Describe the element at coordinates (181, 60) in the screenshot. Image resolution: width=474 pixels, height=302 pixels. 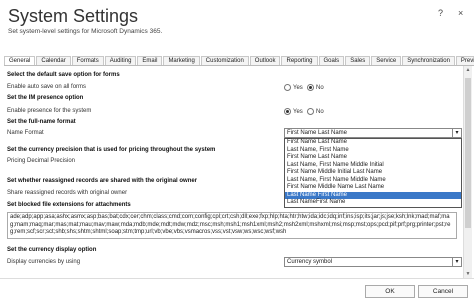
I see `tab-marketing: Marketing` at that location.